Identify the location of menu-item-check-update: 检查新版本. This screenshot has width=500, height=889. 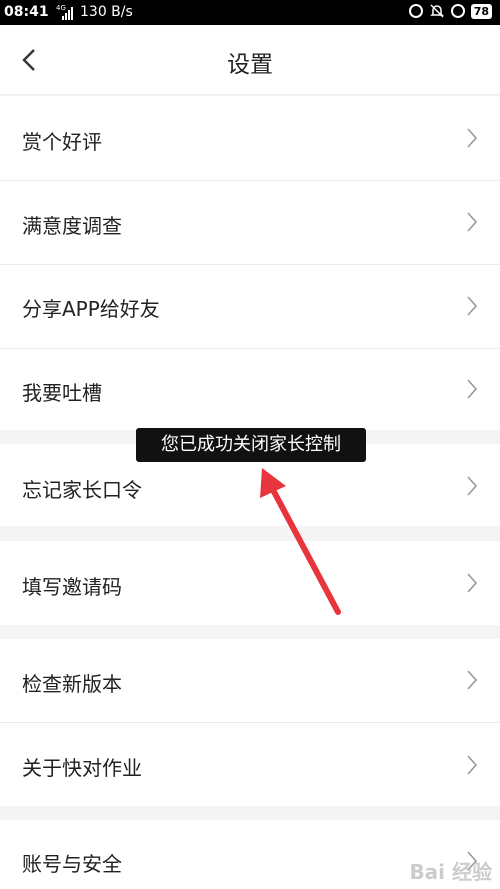
(250, 680).